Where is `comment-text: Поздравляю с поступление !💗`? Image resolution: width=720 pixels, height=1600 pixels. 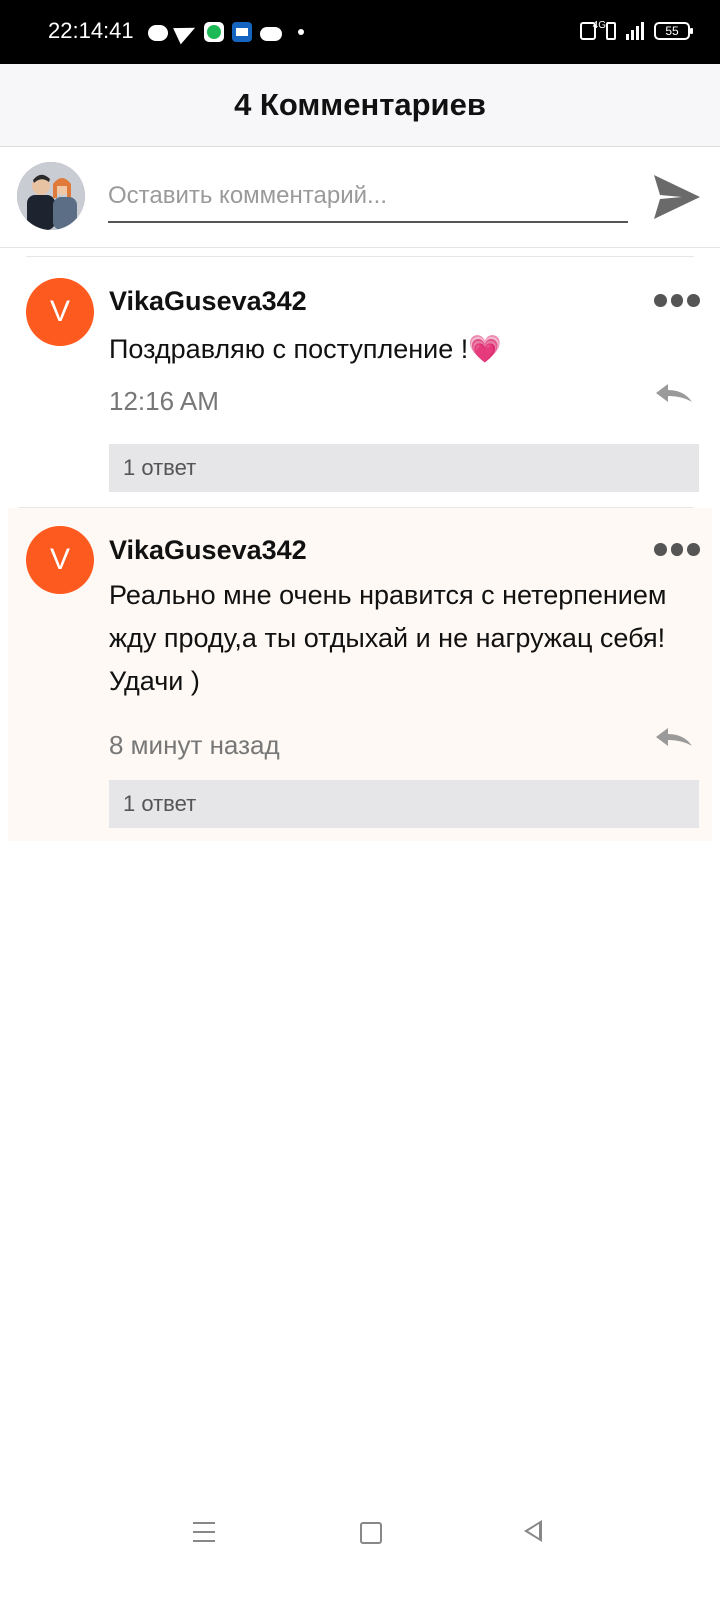
comment-text: Поздравляю с поступление !💗 is located at coordinates (305, 349).